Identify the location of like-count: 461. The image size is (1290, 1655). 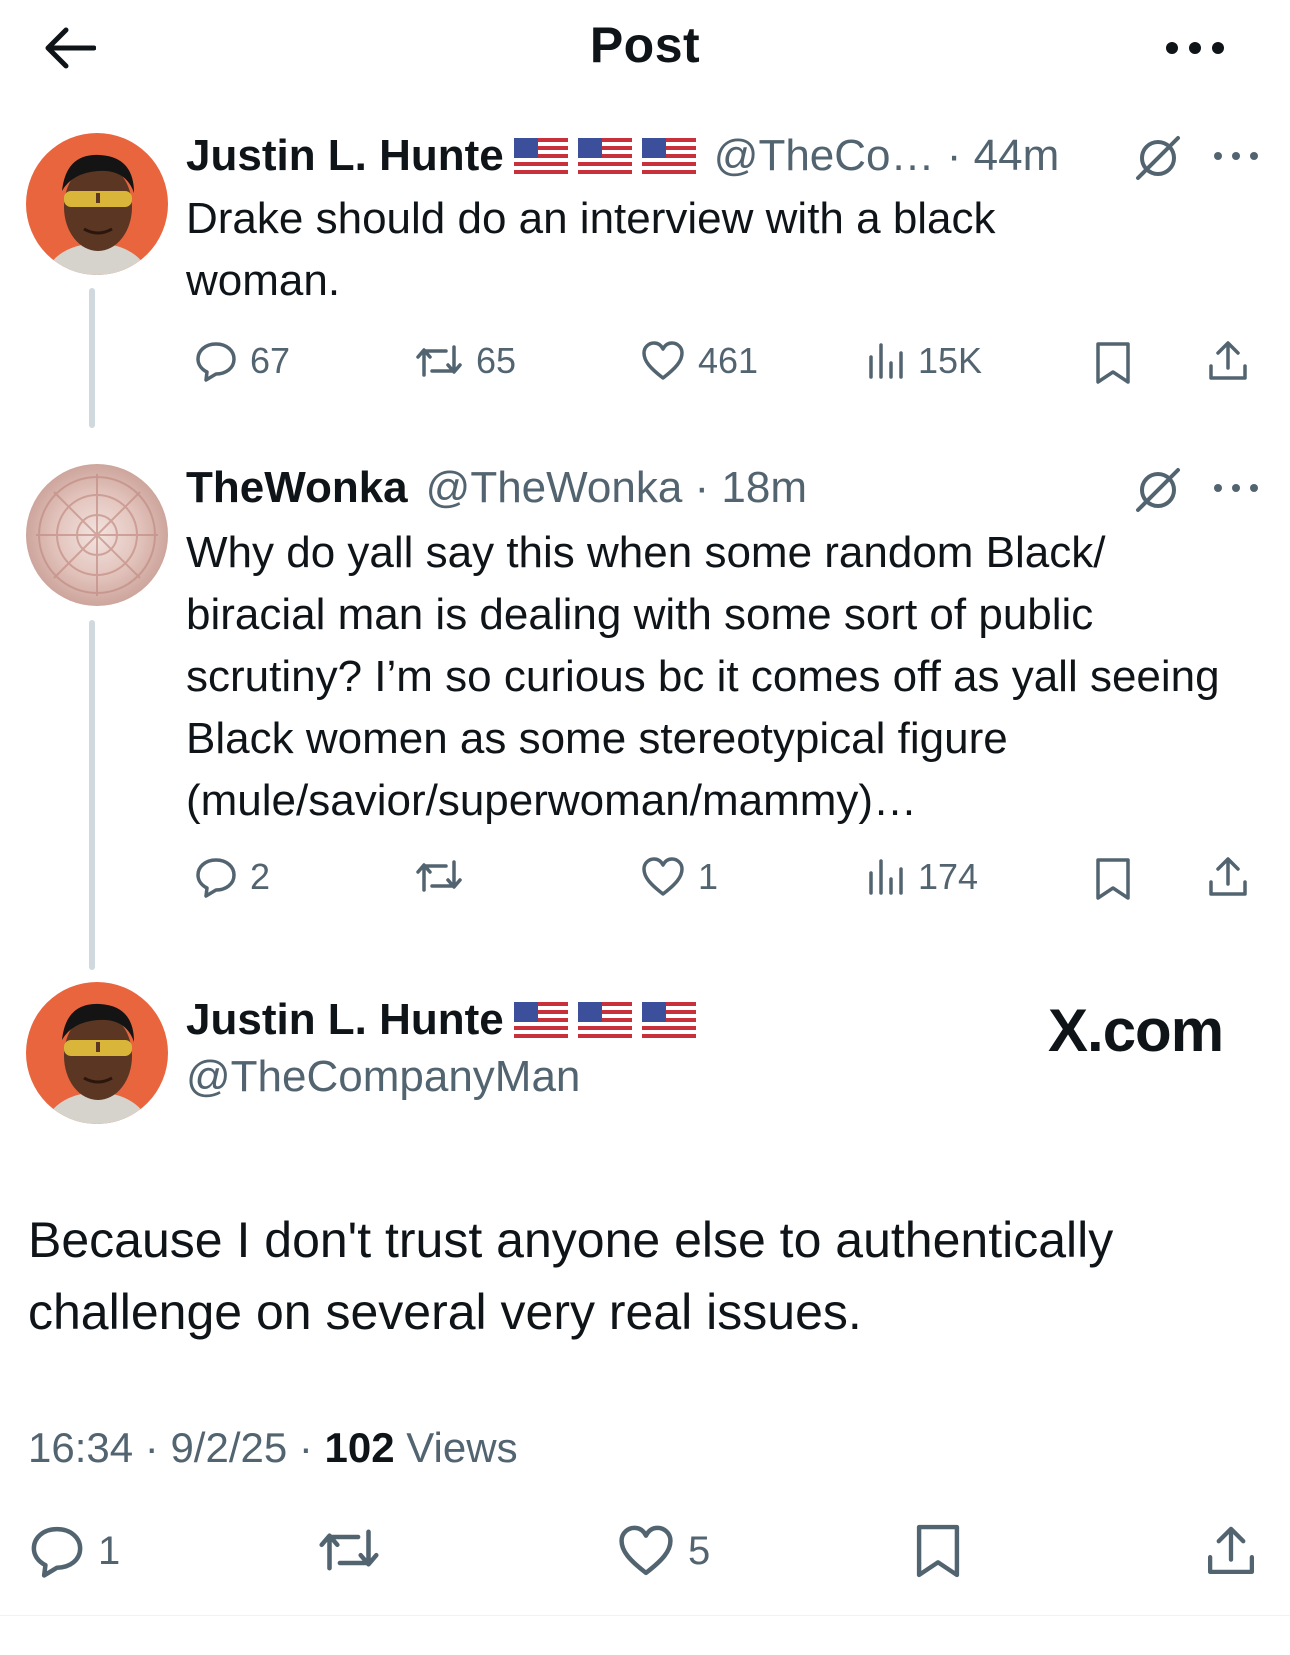
(728, 360).